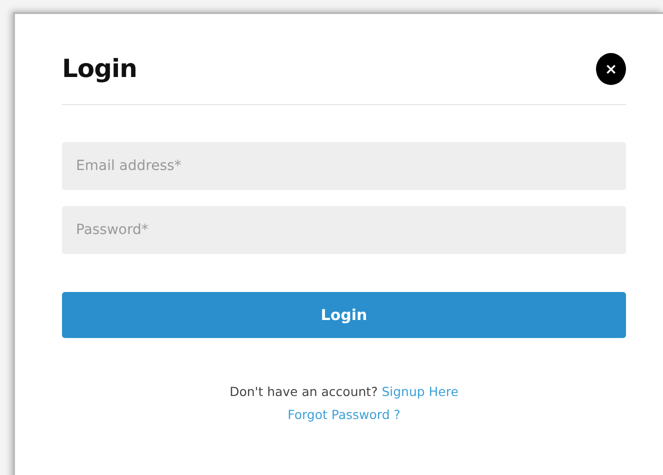  Describe the element at coordinates (344, 315) in the screenshot. I see `login-button: Login` at that location.